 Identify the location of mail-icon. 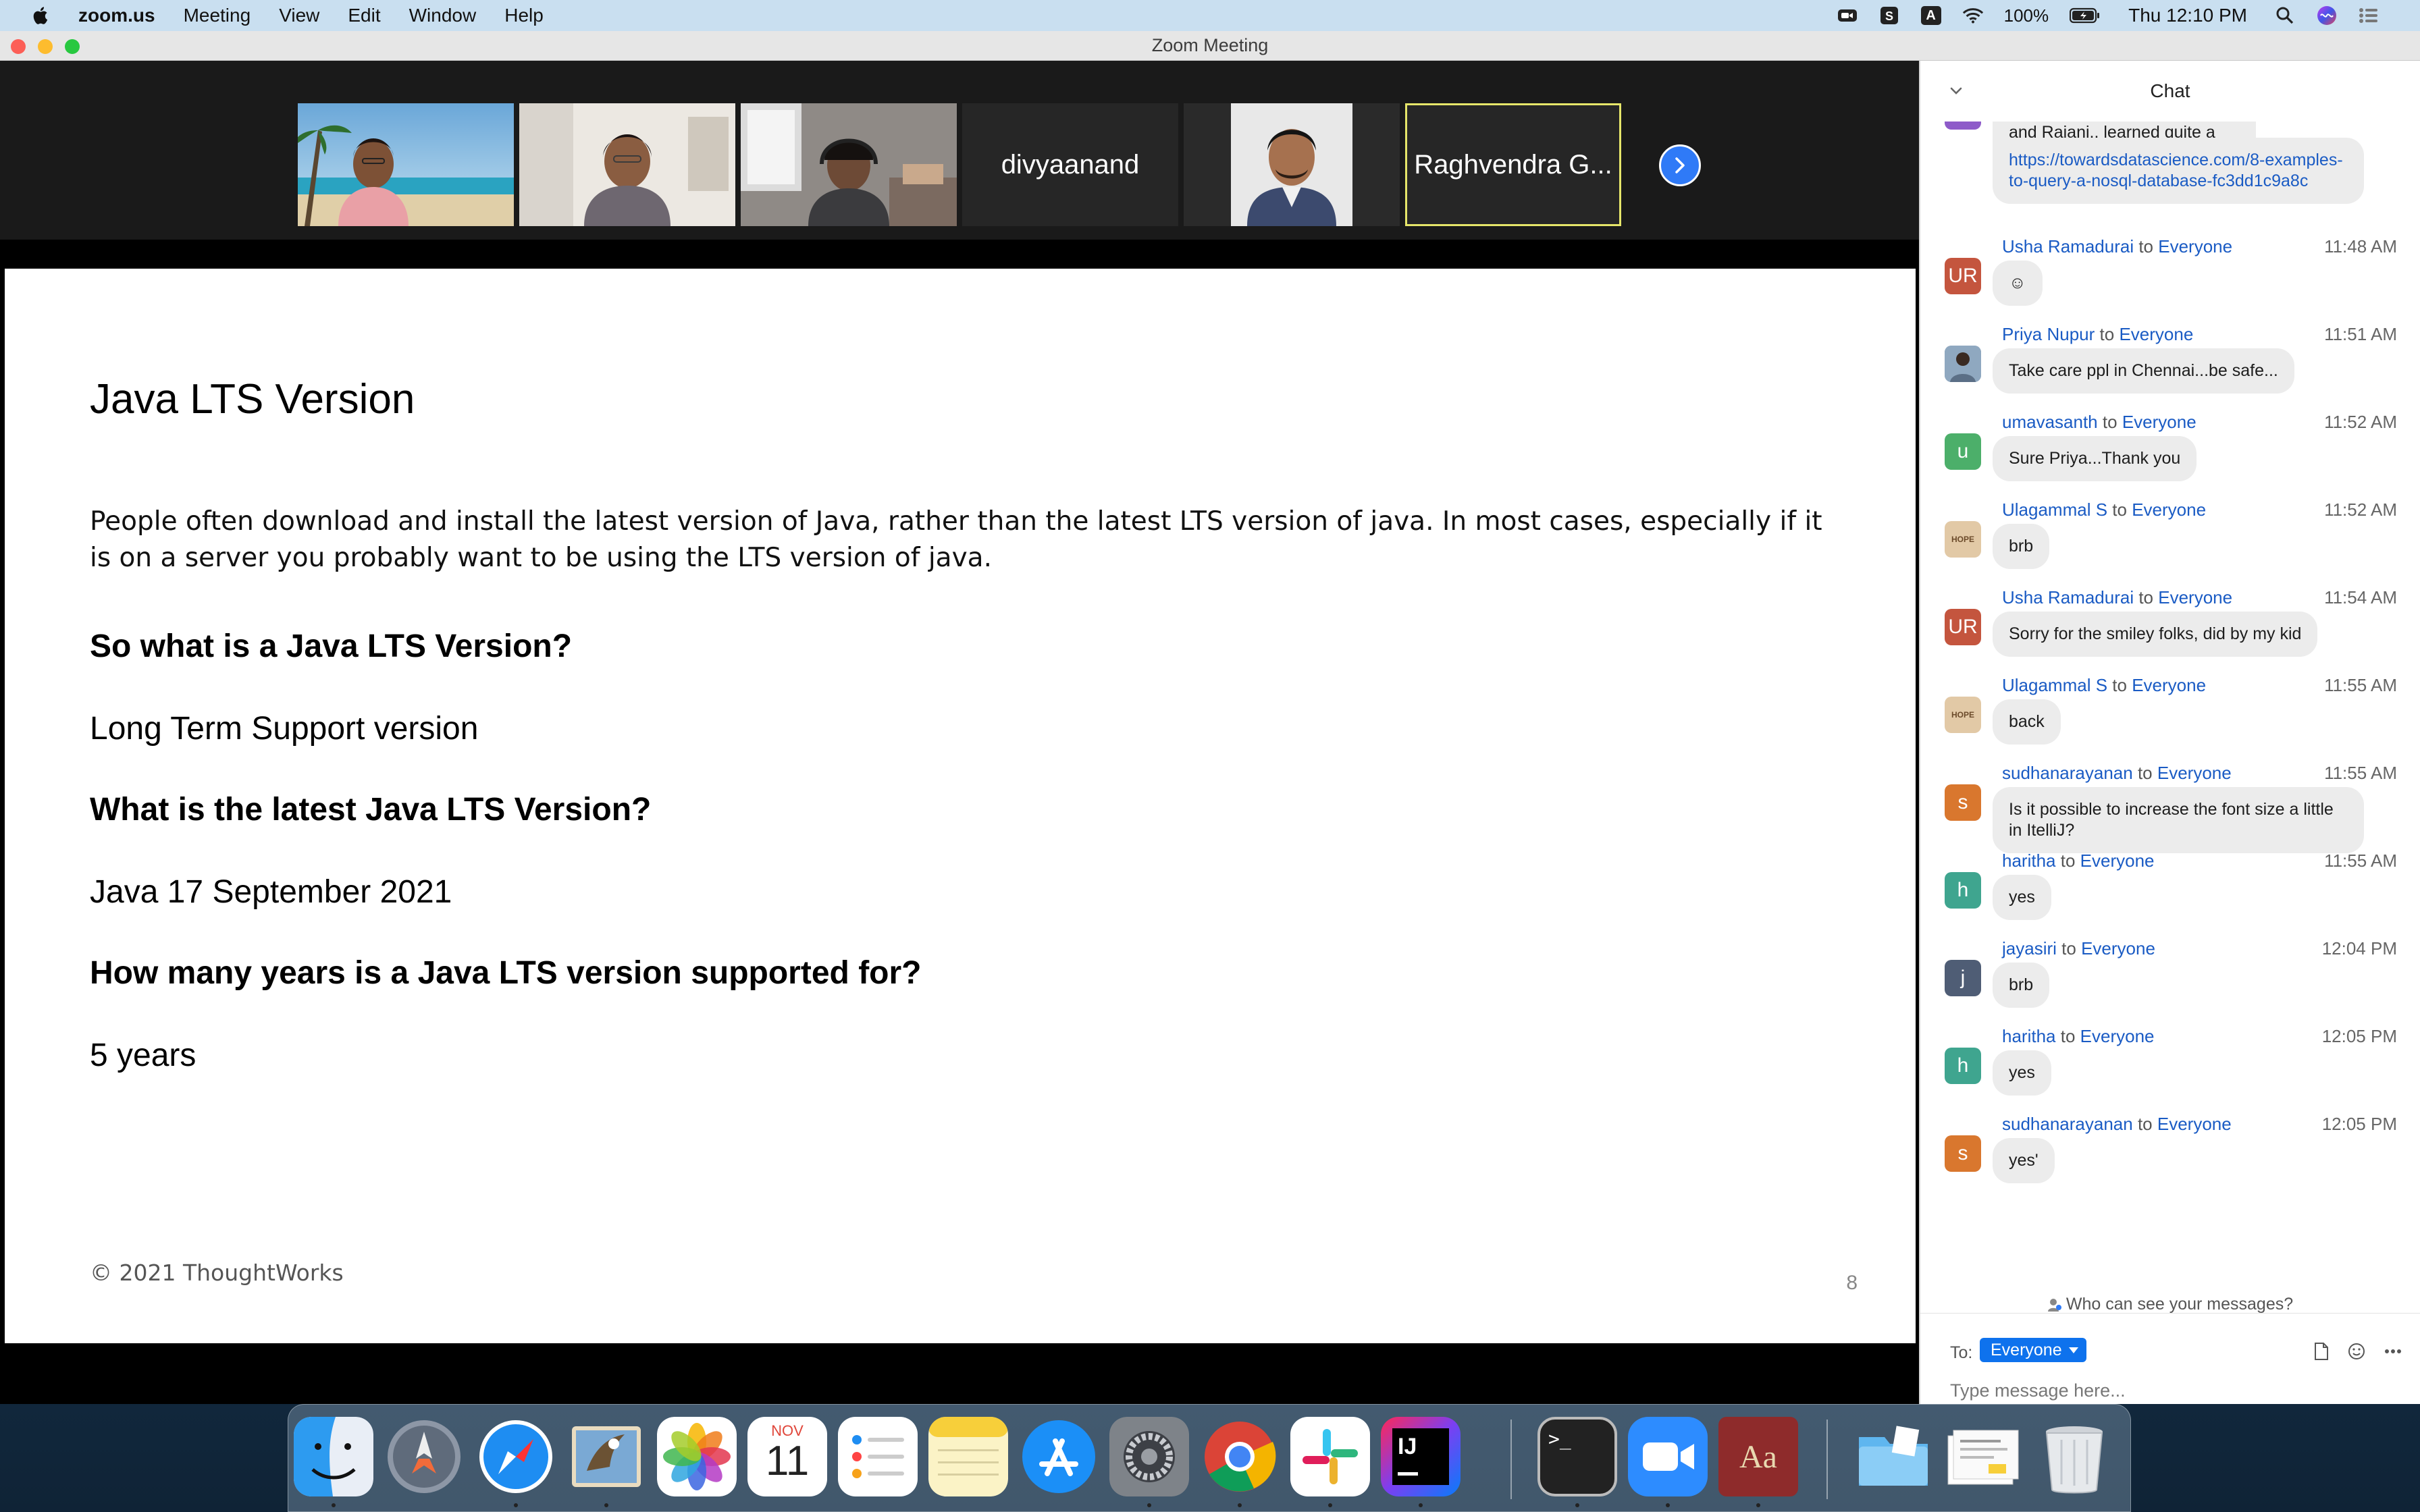
(606, 1457).